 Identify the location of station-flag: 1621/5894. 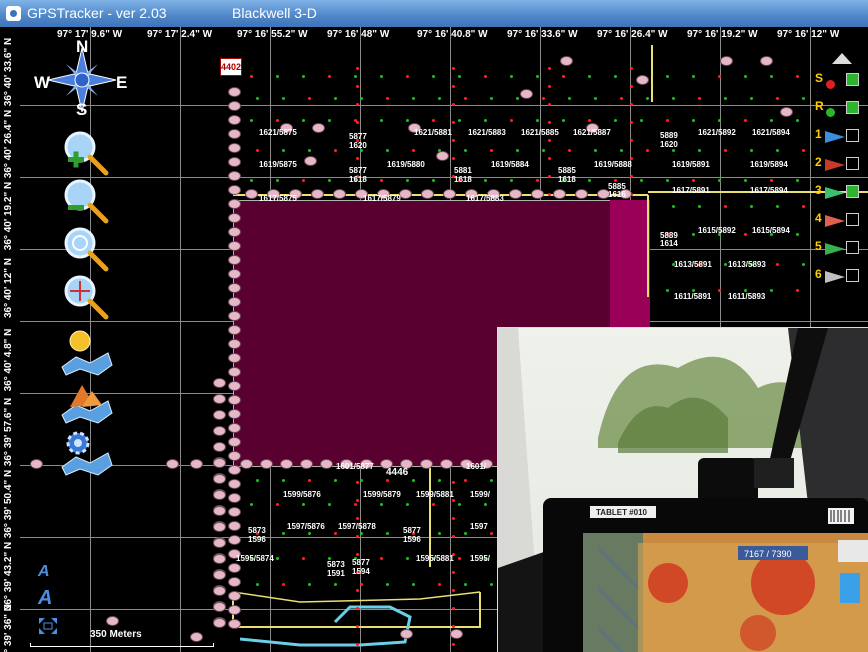
(771, 132).